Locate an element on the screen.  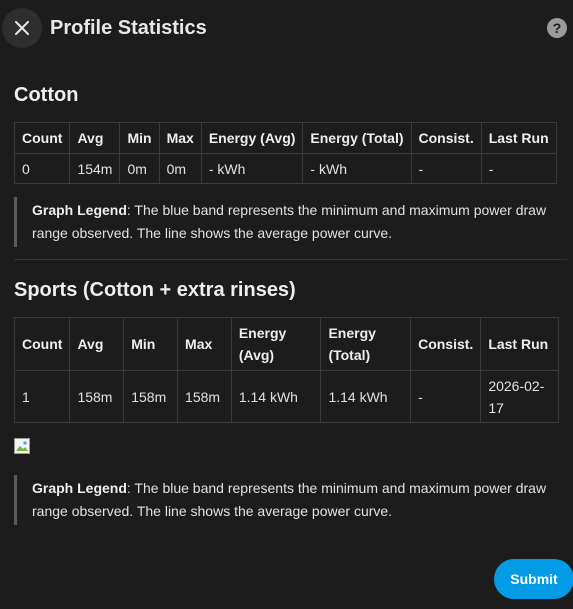
cell-avg: 154m is located at coordinates (95, 168).